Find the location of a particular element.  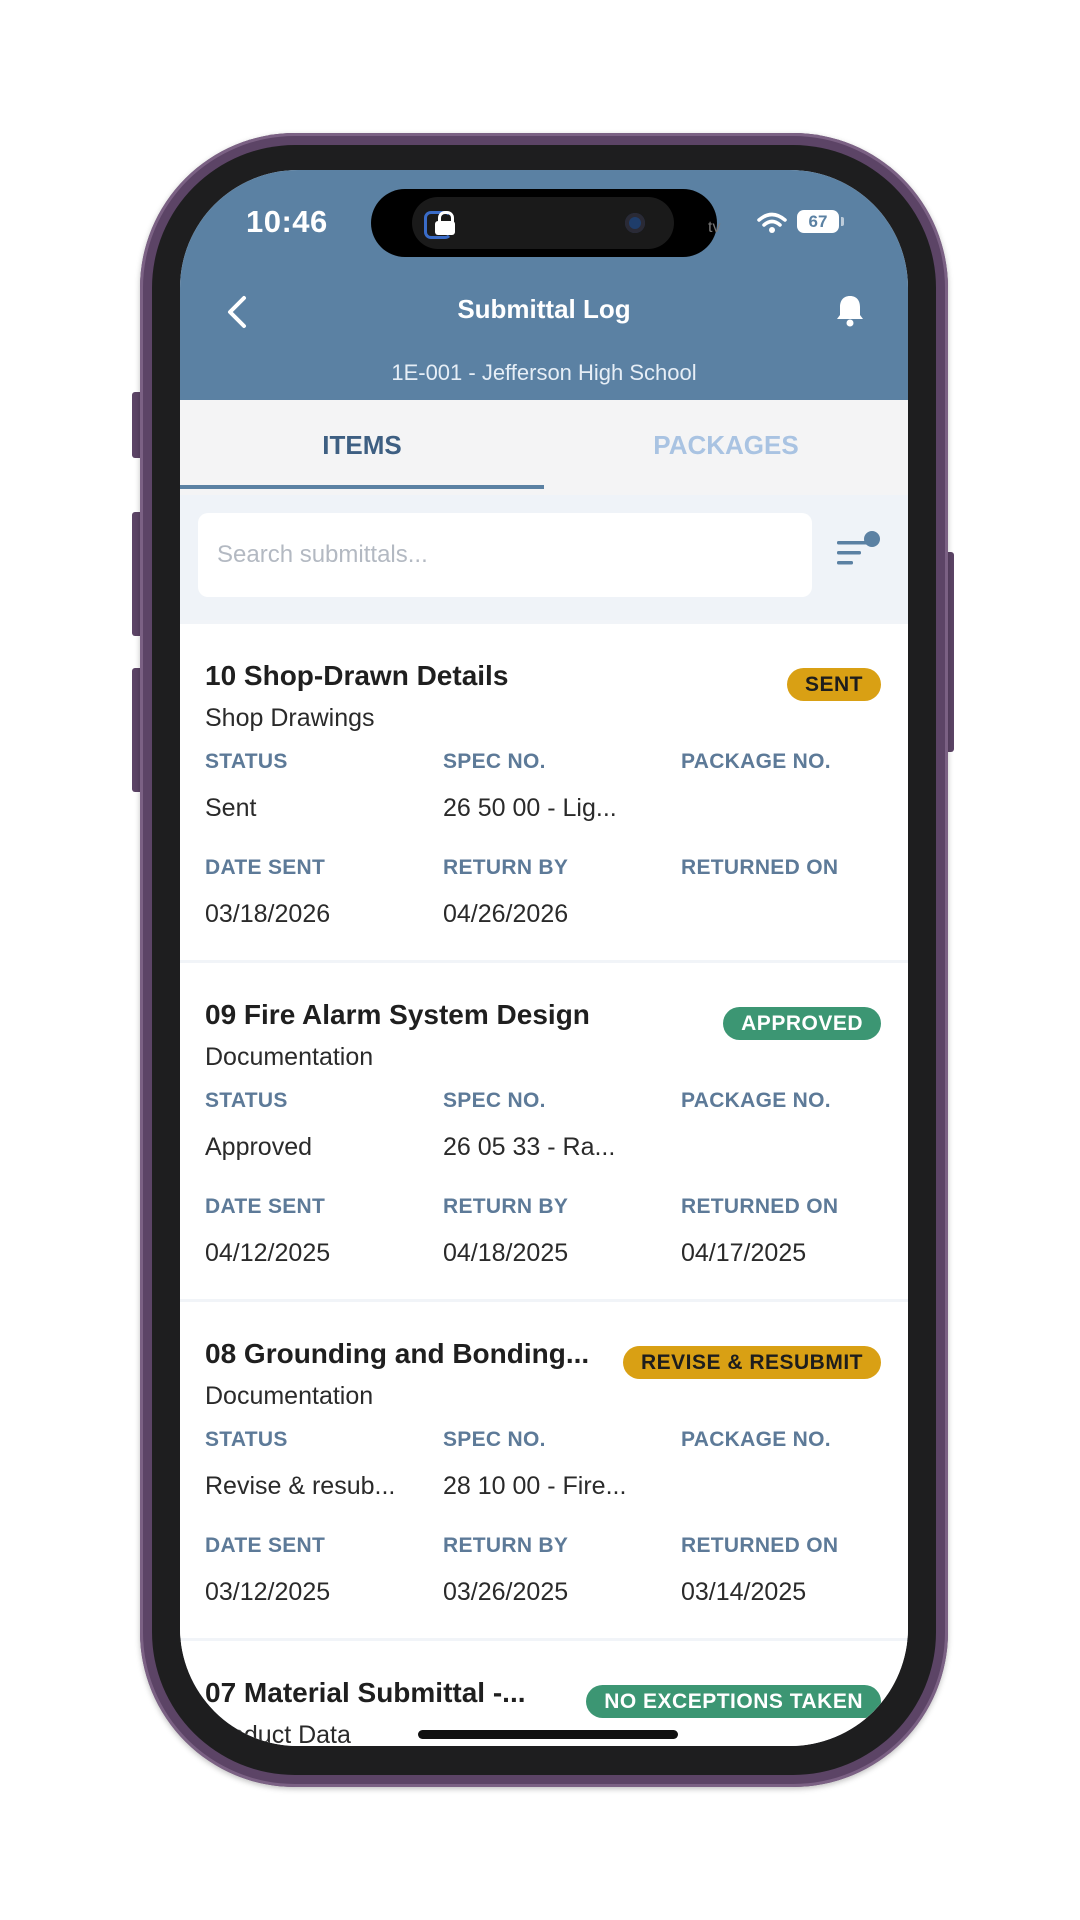

page-title: Submittal Log is located at coordinates (544, 309).